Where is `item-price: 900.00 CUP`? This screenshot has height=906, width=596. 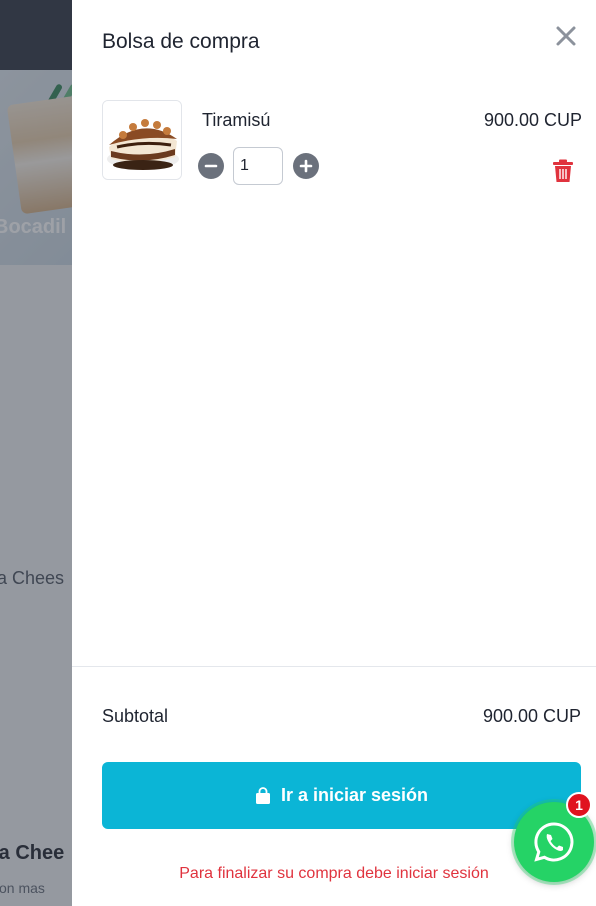
item-price: 900.00 CUP is located at coordinates (532, 120).